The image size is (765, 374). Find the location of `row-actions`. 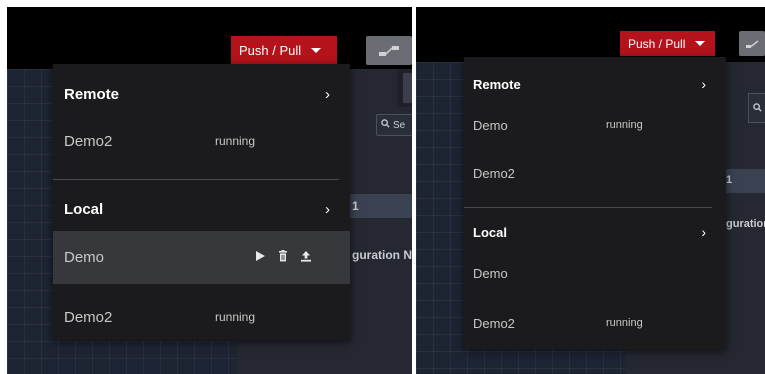

row-actions is located at coordinates (283, 258).